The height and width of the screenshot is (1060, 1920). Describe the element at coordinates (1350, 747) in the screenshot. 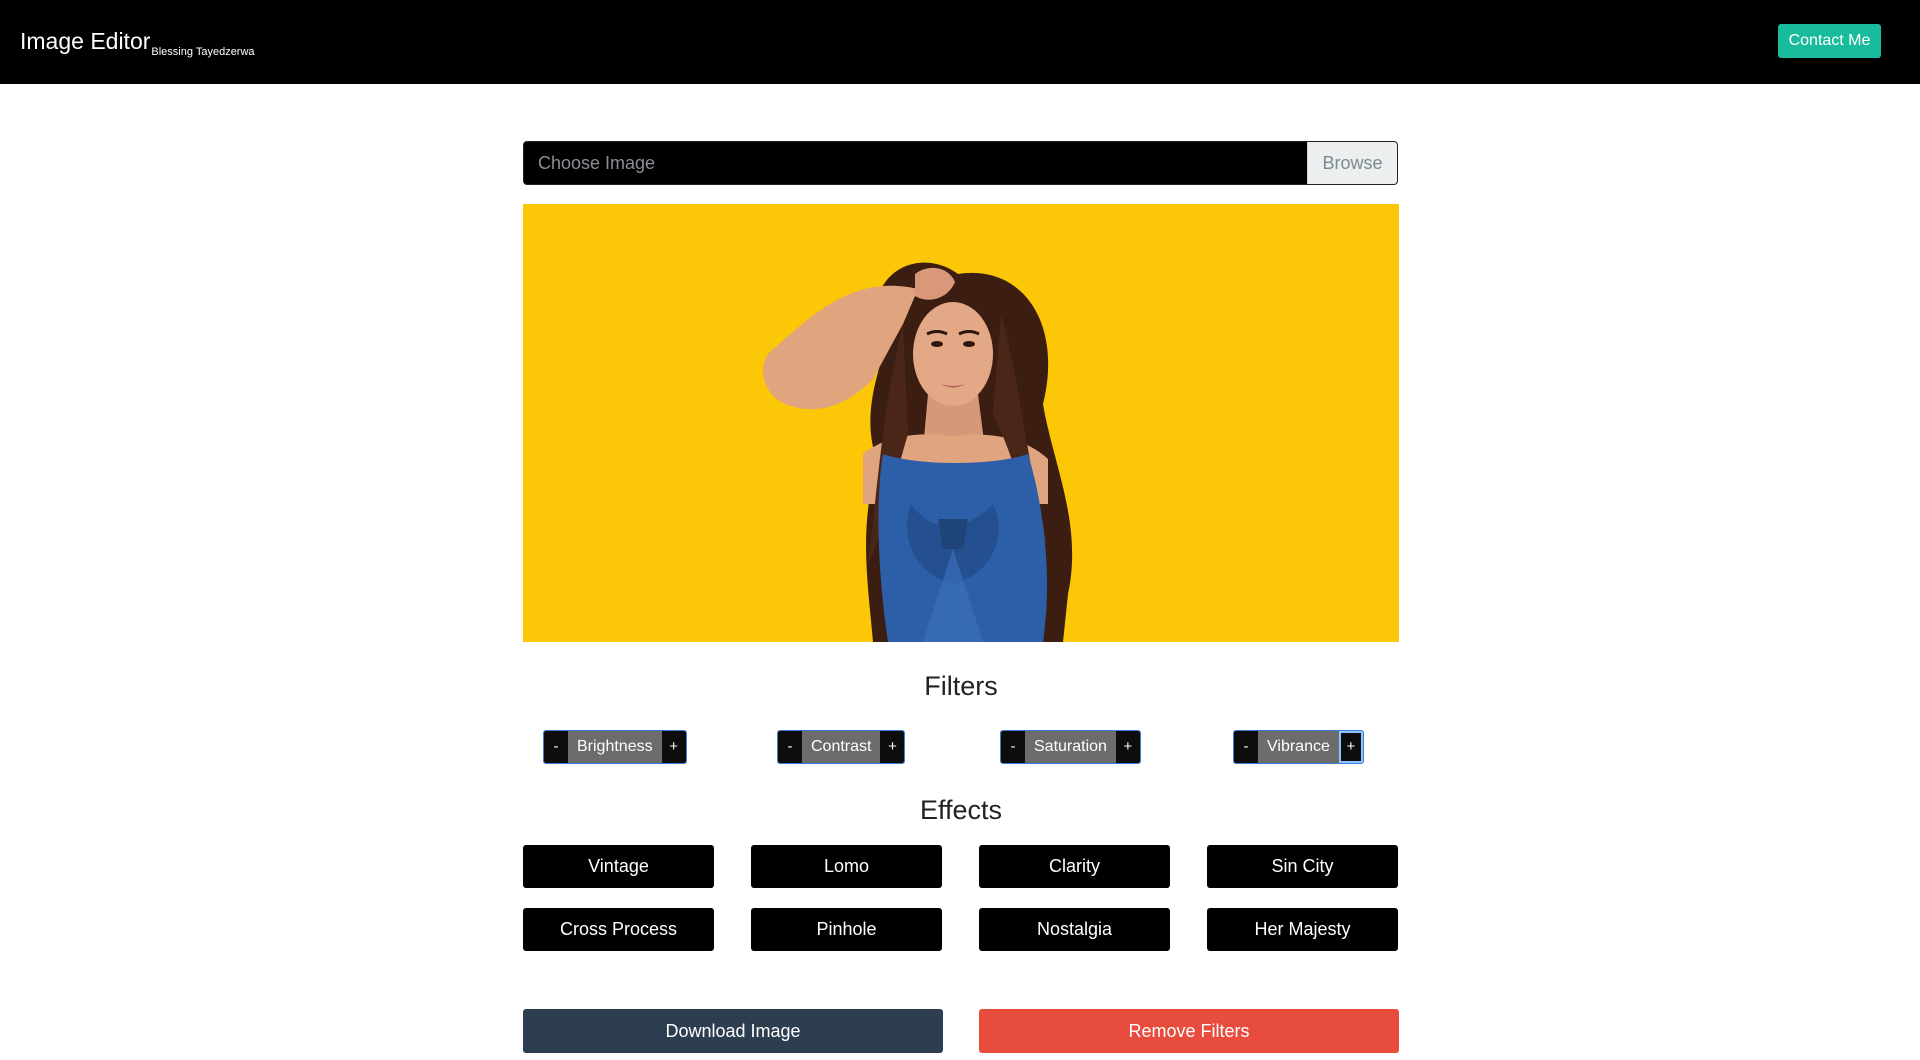

I see `vibrance-increase-button: +` at that location.